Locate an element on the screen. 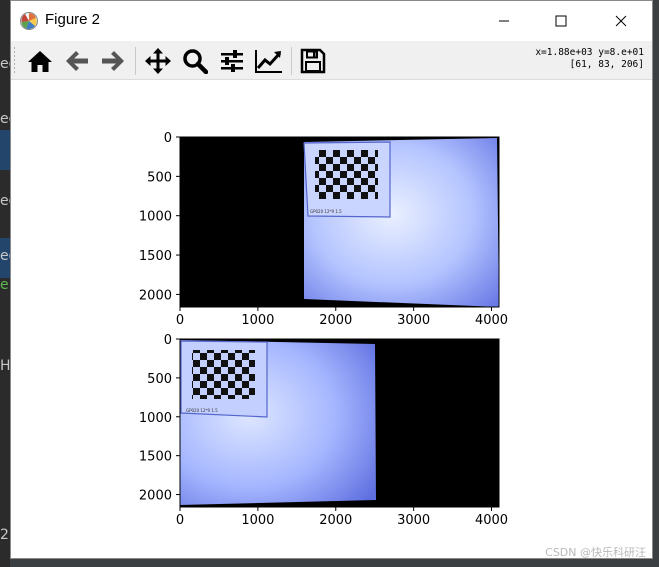 The image size is (659, 567). floppy-disk-icon is located at coordinates (313, 61).